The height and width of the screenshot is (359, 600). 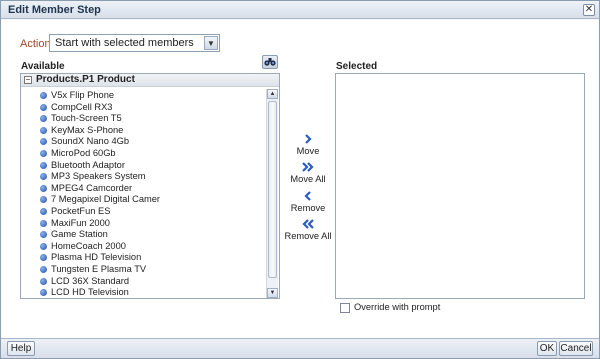 I want to click on move-all-button: Move All, so click(x=308, y=172).